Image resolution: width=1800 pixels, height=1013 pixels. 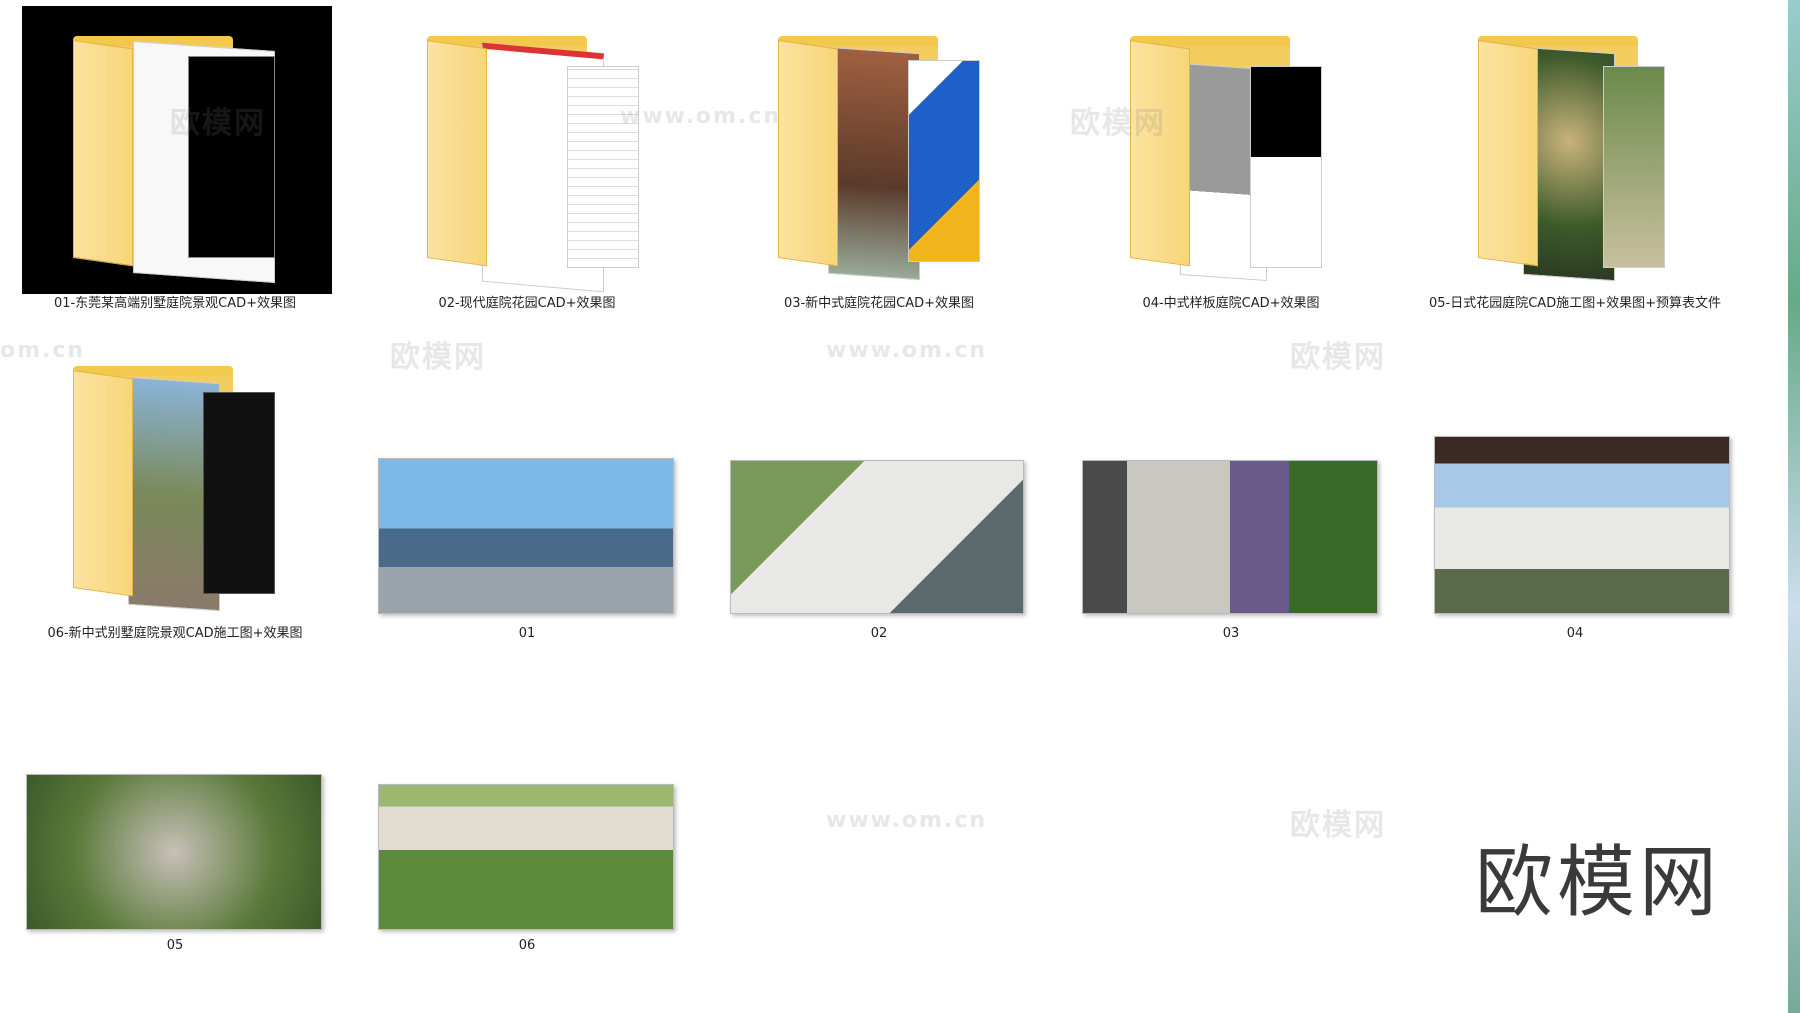 What do you see at coordinates (175, 634) in the screenshot?
I see `folder-label: 06-新中式别墅庭院景观CAD施工图+效果图` at bounding box center [175, 634].